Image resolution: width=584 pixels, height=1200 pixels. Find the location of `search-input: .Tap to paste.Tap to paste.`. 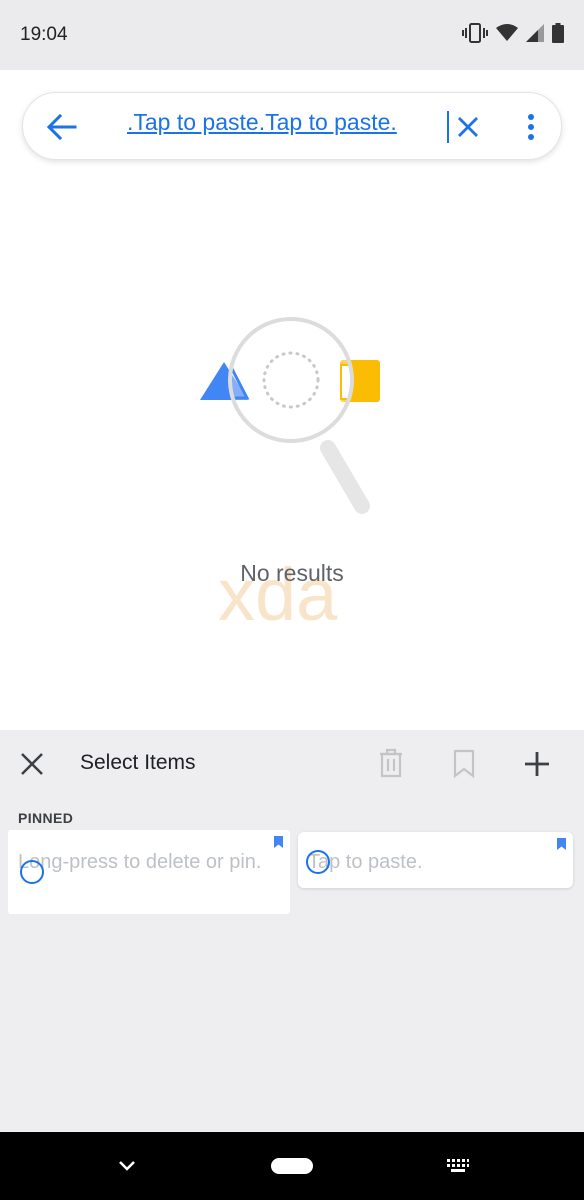

search-input: .Tap to paste.Tap to paste. is located at coordinates (287, 127).